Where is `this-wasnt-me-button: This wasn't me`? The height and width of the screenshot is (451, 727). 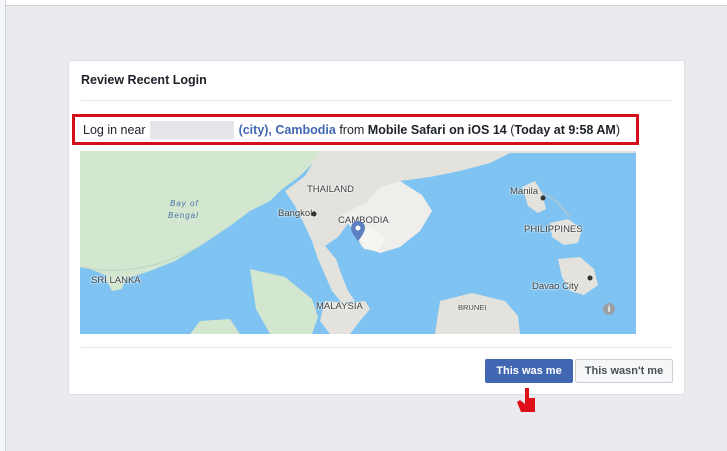
this-wasnt-me-button: This wasn't me is located at coordinates (624, 371).